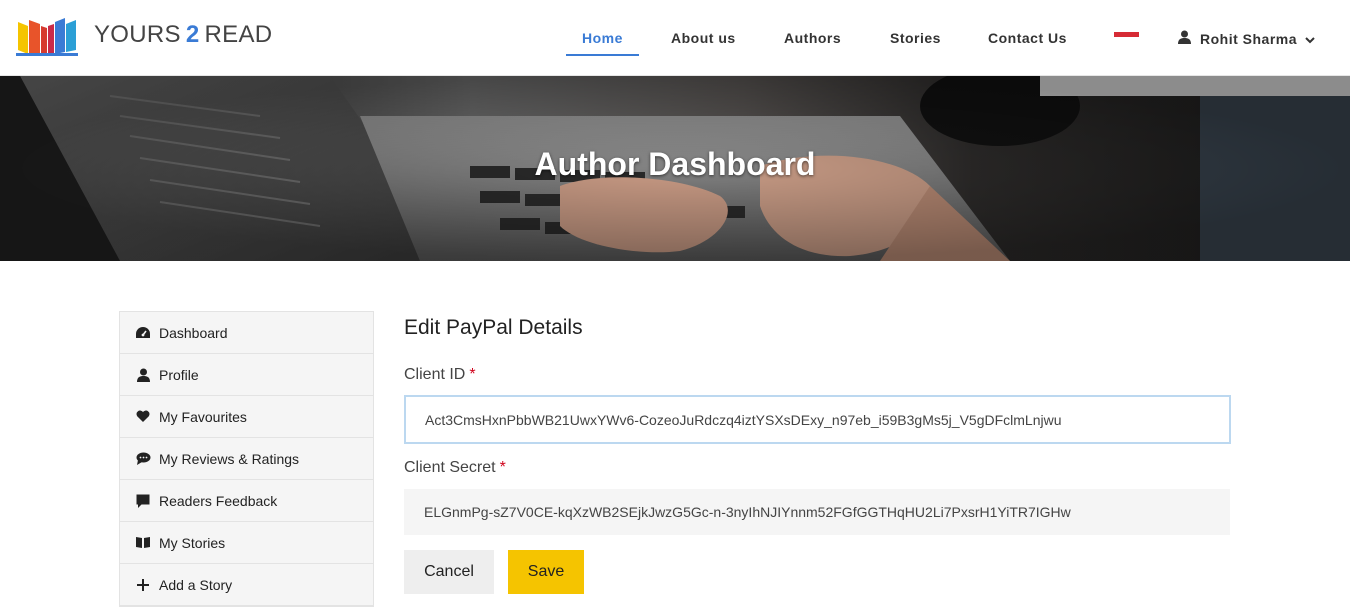  Describe the element at coordinates (246, 333) in the screenshot. I see `sidebar-item-dashboard: Dashboard` at that location.